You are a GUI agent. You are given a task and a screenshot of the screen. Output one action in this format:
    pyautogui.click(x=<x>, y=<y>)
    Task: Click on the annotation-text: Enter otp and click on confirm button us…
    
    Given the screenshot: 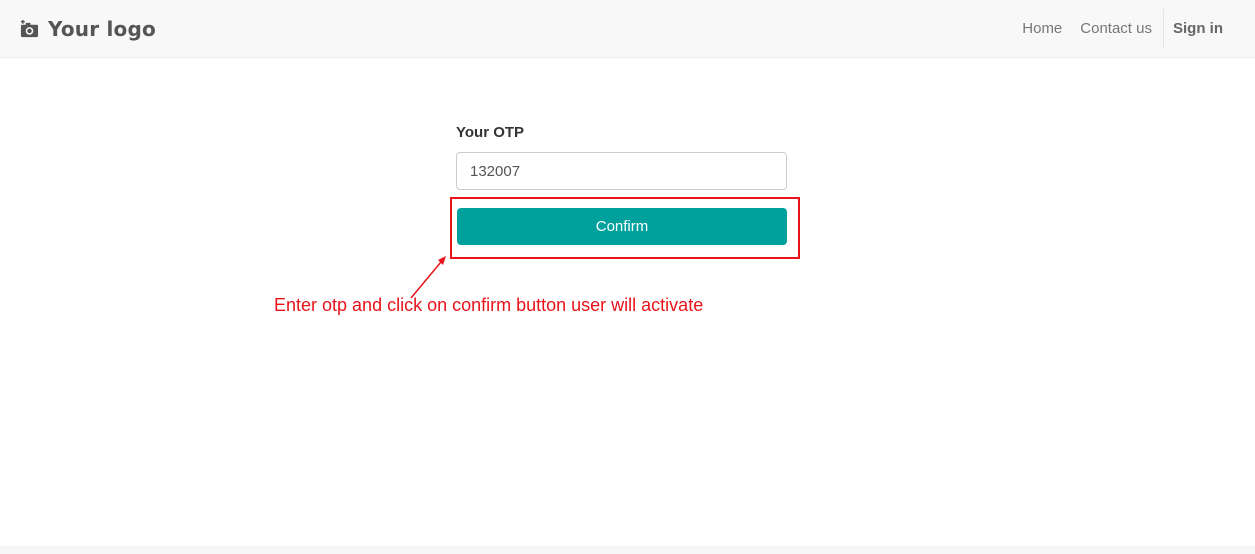 What is the action you would take?
    pyautogui.click(x=489, y=305)
    